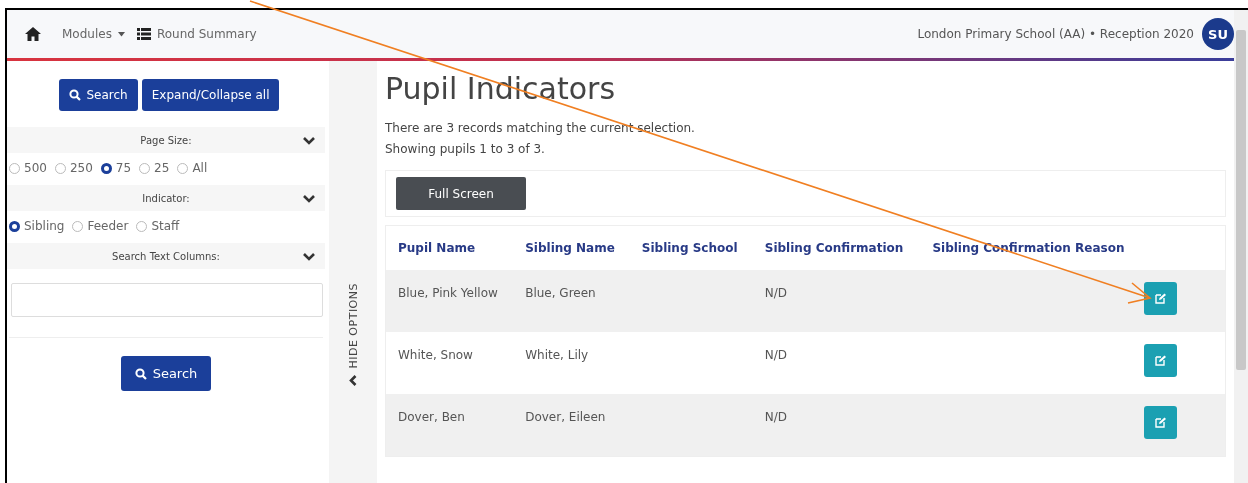 This screenshot has height=483, width=1248. What do you see at coordinates (28, 168) in the screenshot?
I see `radio-option: 500` at bounding box center [28, 168].